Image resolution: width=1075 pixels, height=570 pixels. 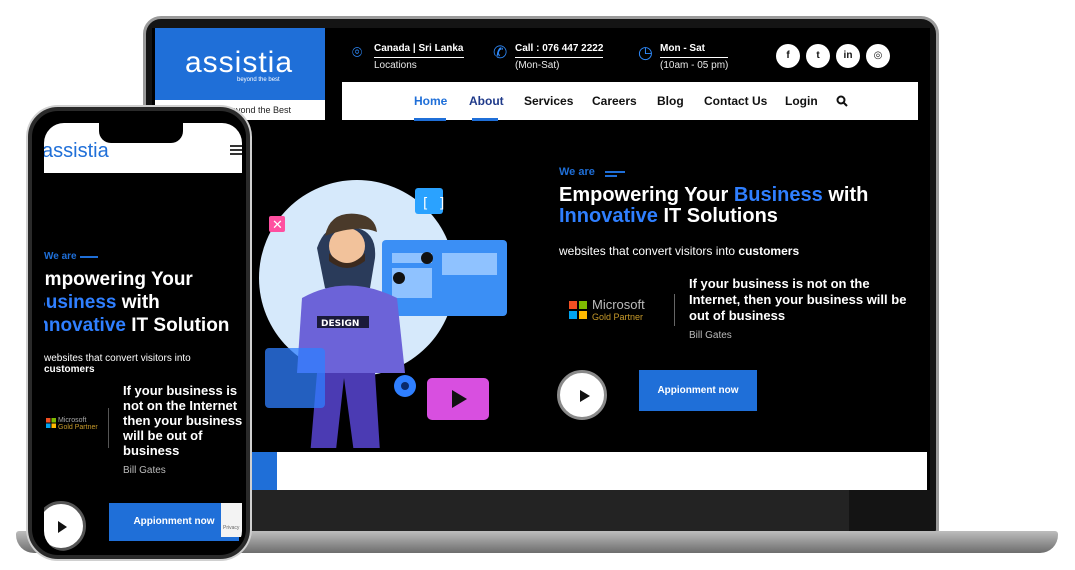 What do you see at coordinates (788, 56) in the screenshot?
I see `facebook-icon: f` at bounding box center [788, 56].